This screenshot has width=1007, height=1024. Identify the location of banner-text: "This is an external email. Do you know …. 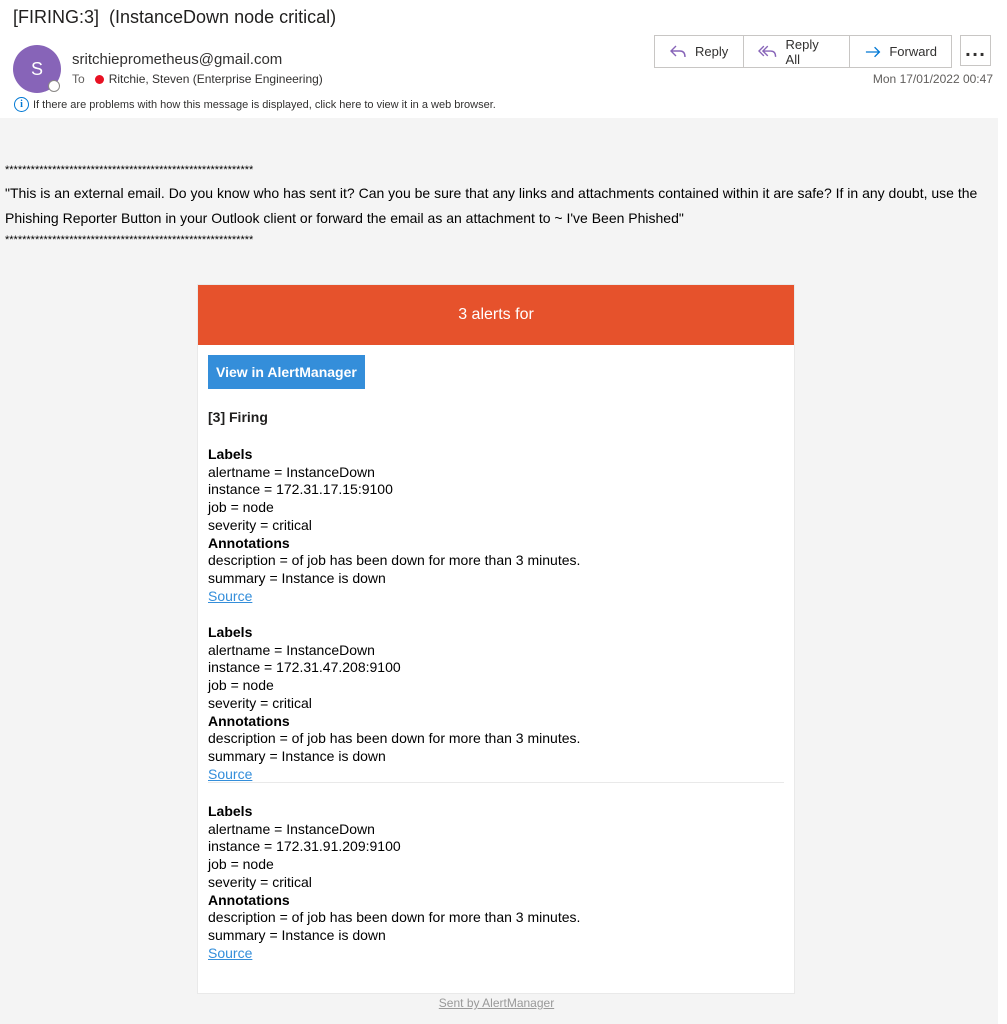
(491, 205).